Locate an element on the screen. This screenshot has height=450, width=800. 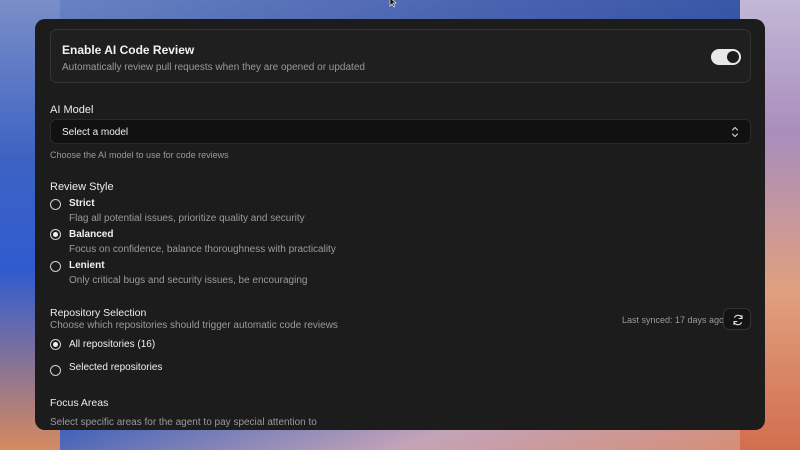
repository-all-label: All repositories (16) is located at coordinates (112, 344).